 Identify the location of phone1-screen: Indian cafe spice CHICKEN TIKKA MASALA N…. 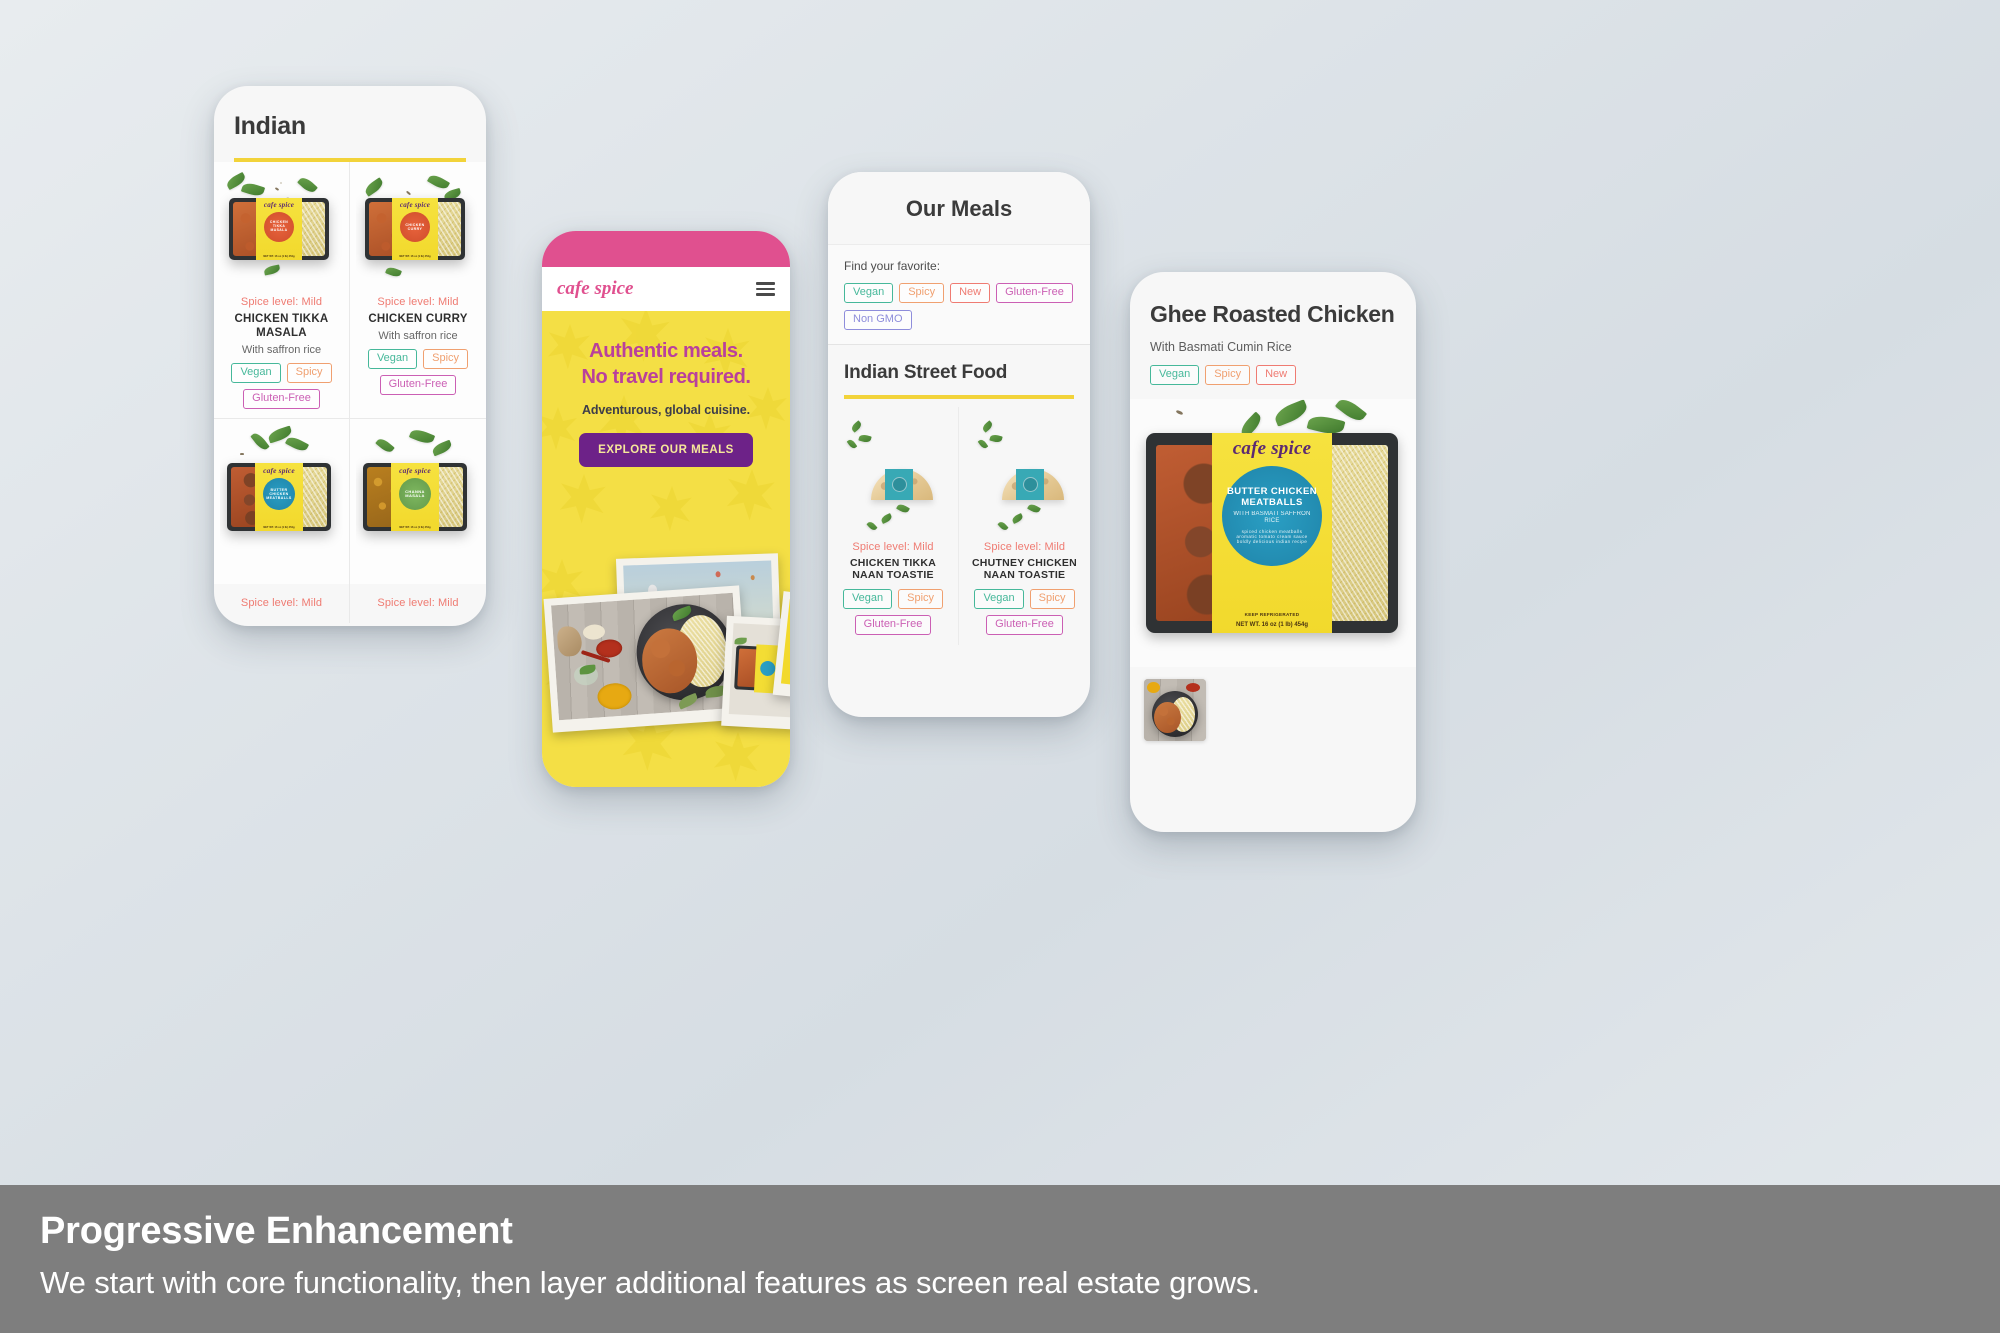
(350, 356).